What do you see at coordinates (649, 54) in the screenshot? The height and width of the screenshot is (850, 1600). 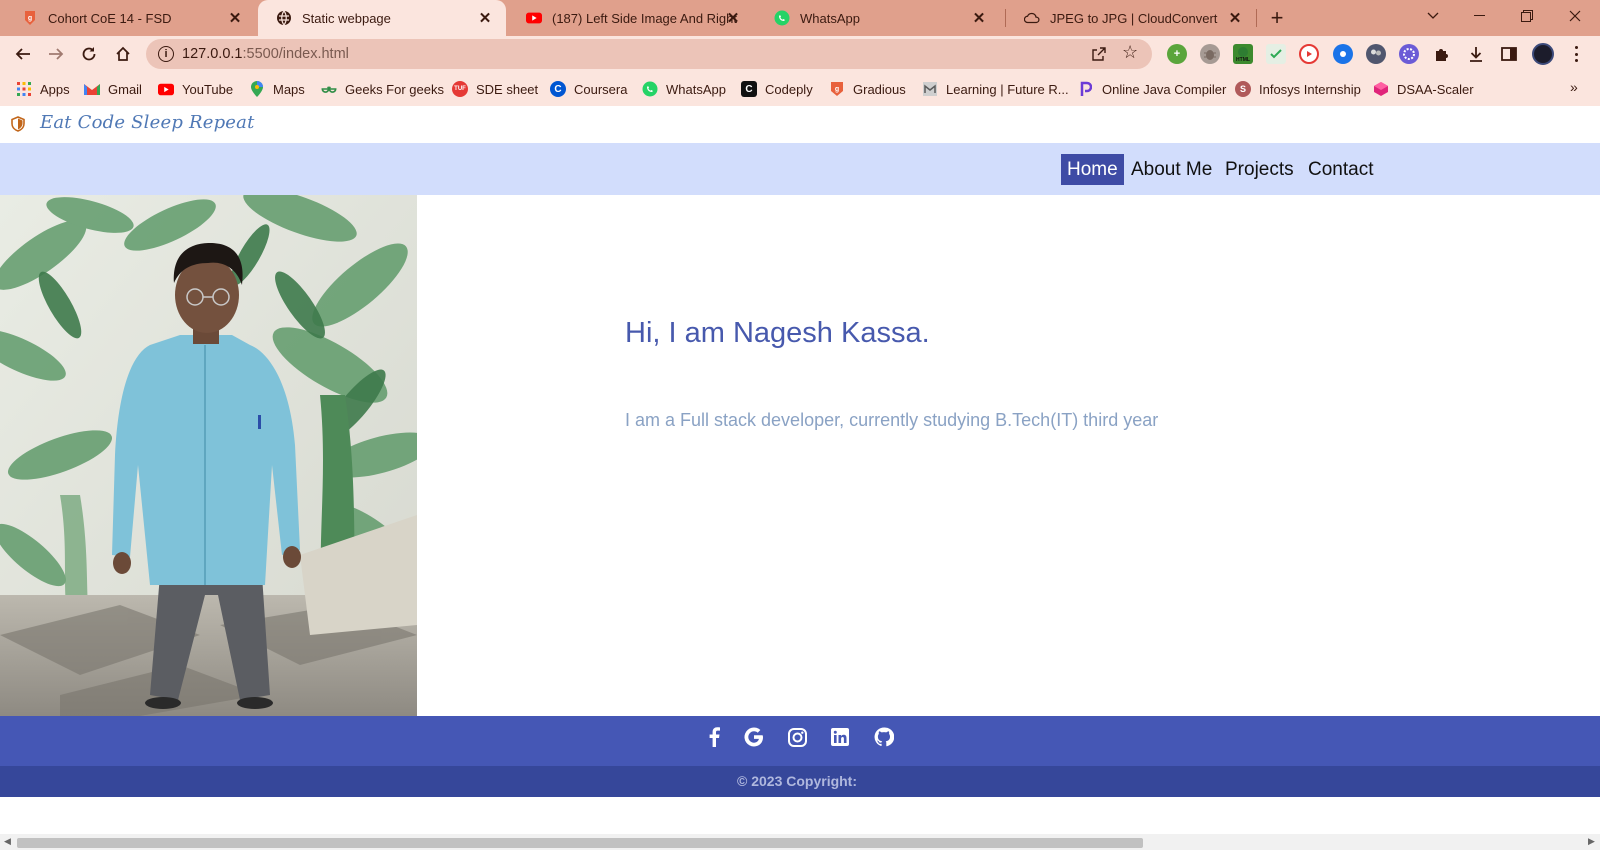 I see `address-bar: i 127.0.0.1:5500/index.html ☆` at bounding box center [649, 54].